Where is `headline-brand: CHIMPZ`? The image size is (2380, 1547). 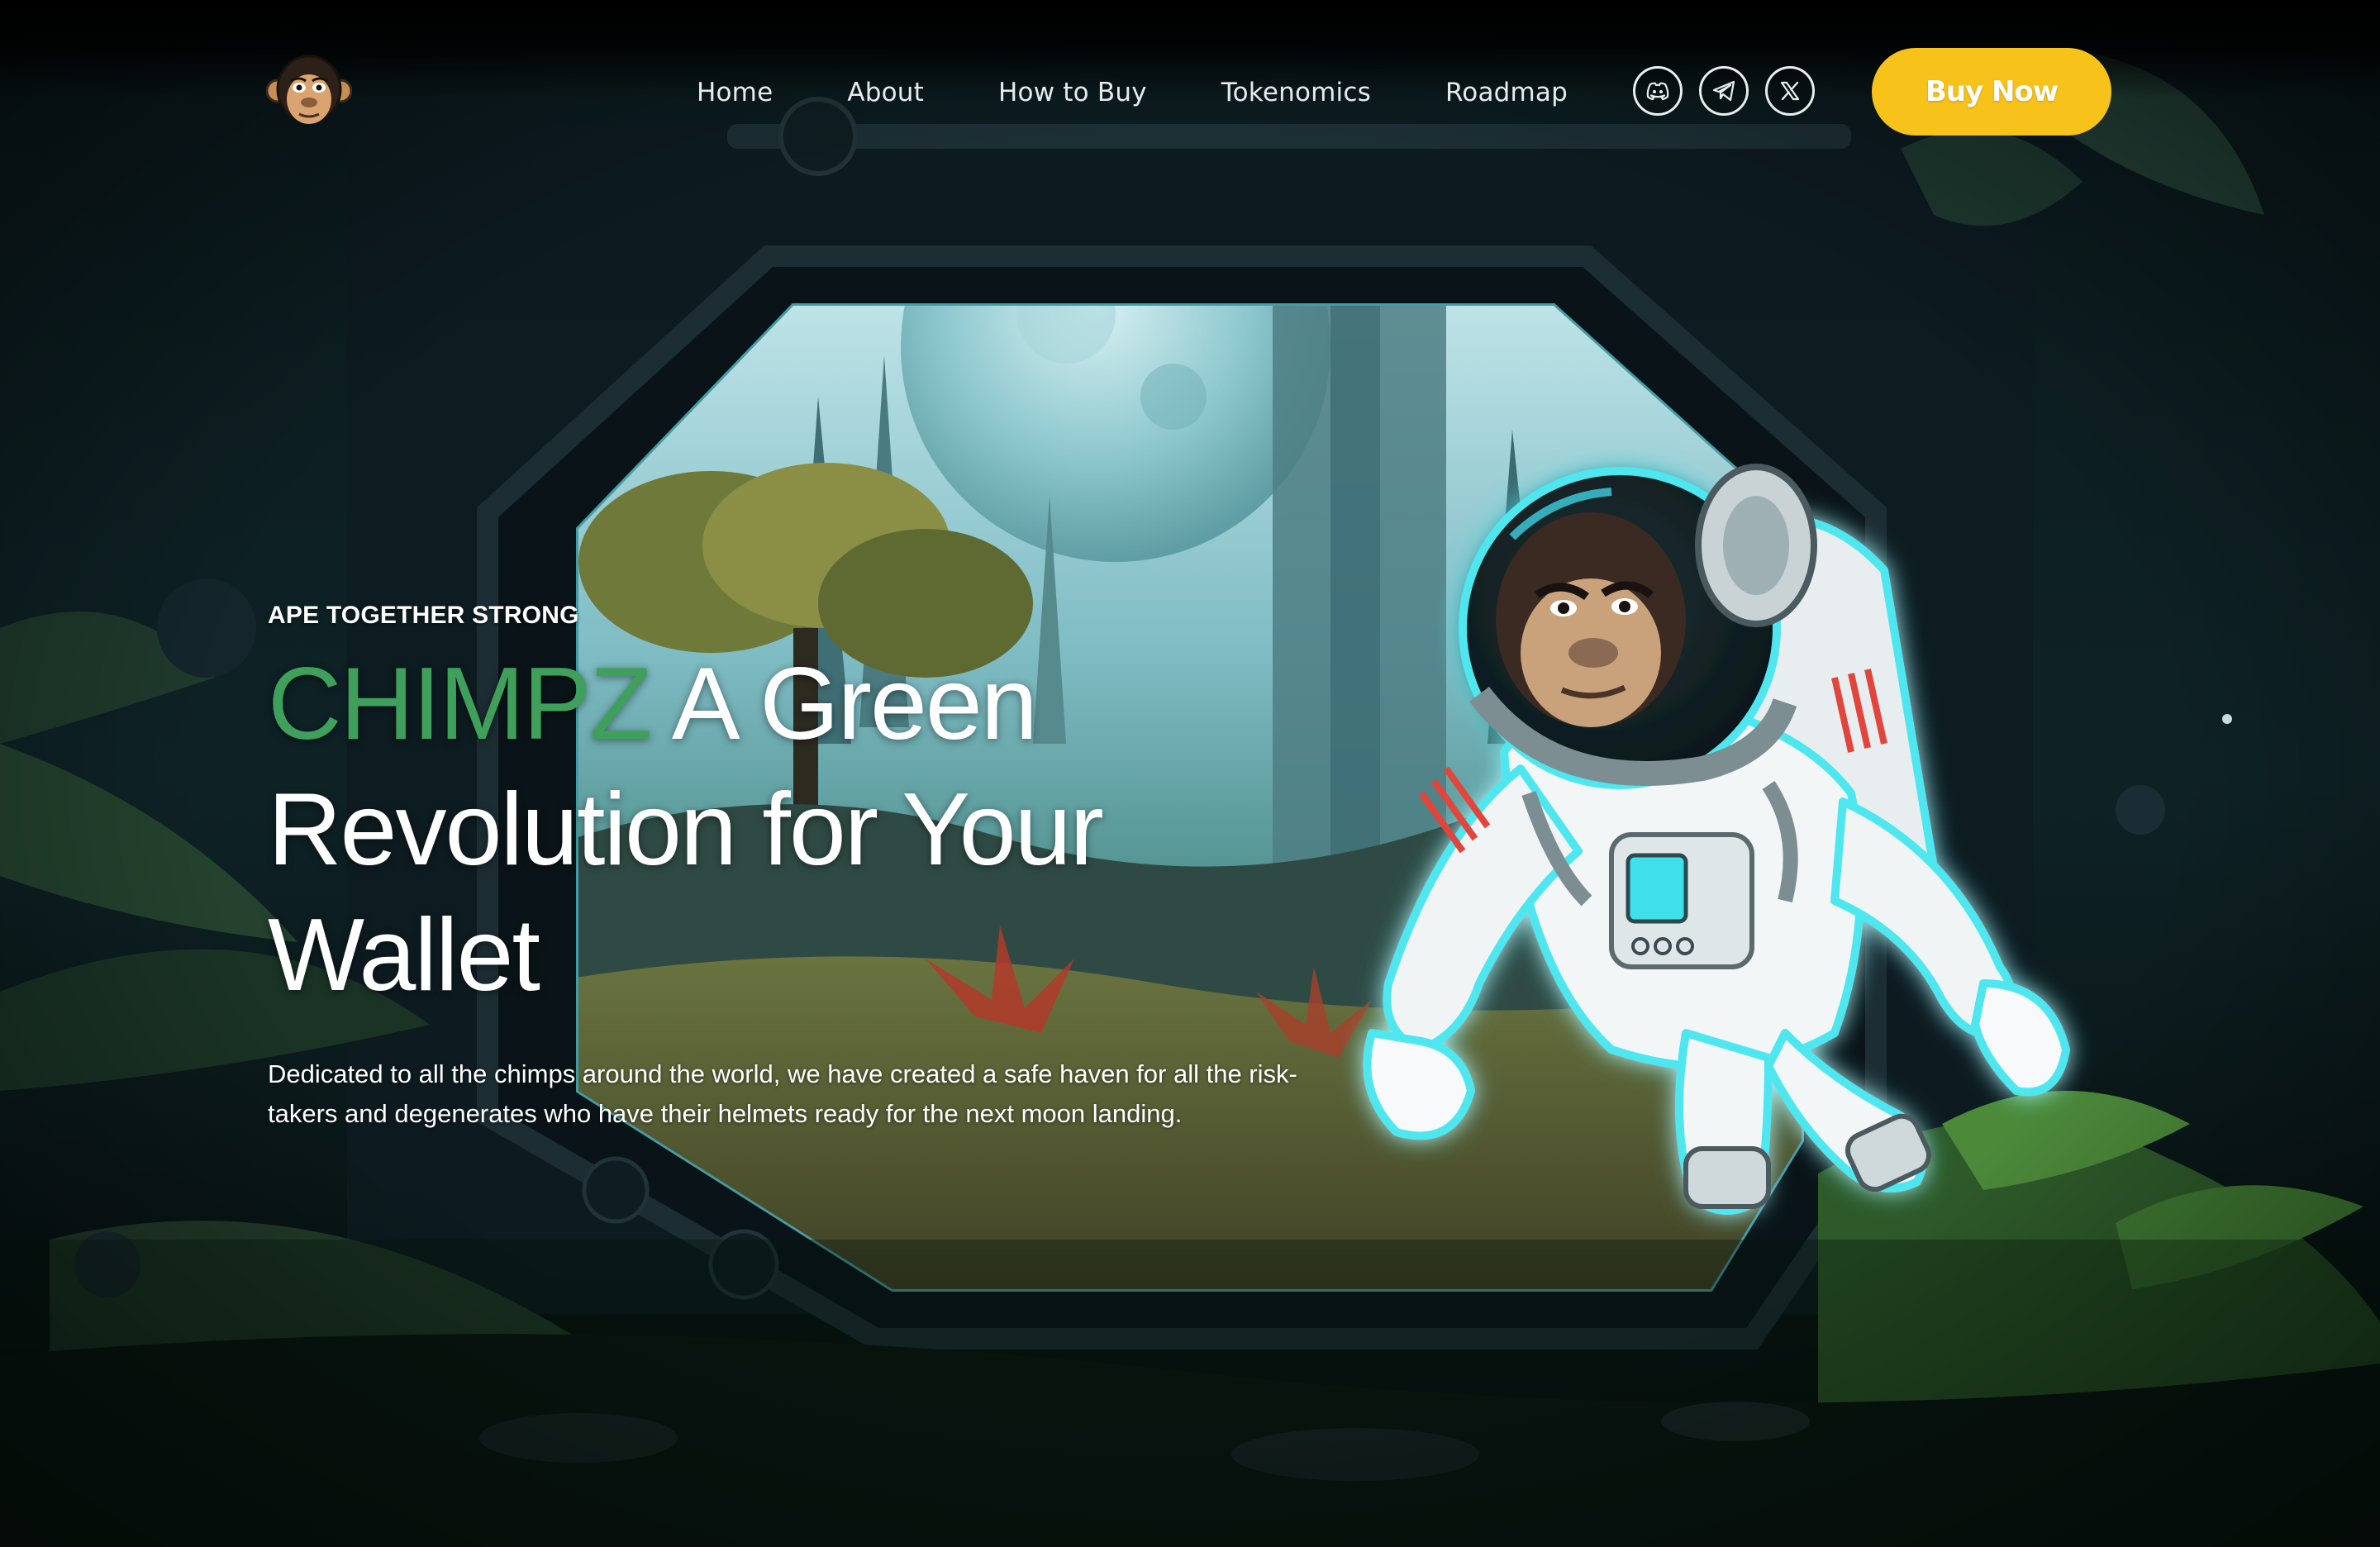 headline-brand: CHIMPZ is located at coordinates (460, 704).